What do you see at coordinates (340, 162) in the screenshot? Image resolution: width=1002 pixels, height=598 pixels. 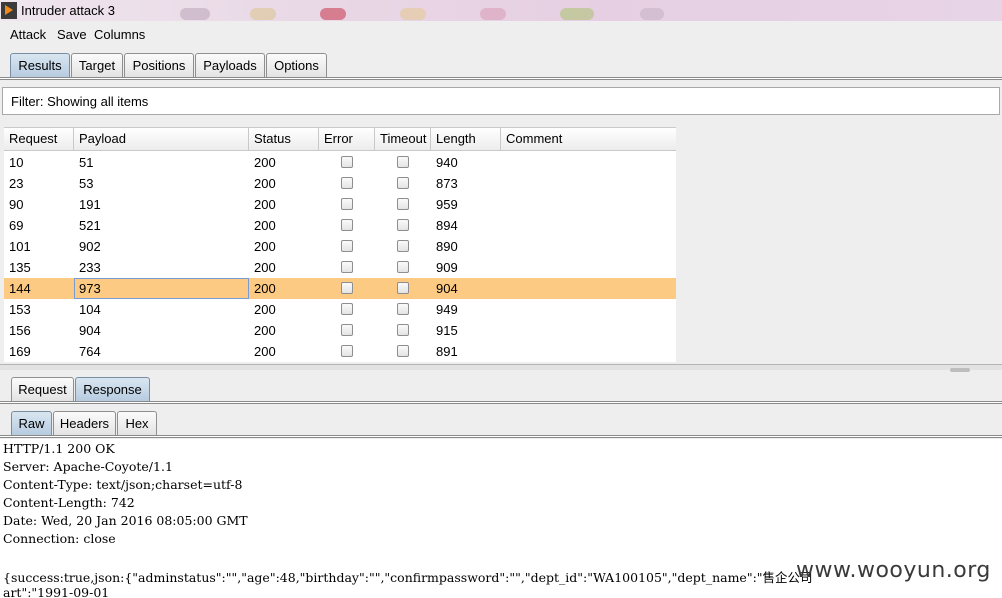 I see `table-row: 10 51 200 940` at bounding box center [340, 162].